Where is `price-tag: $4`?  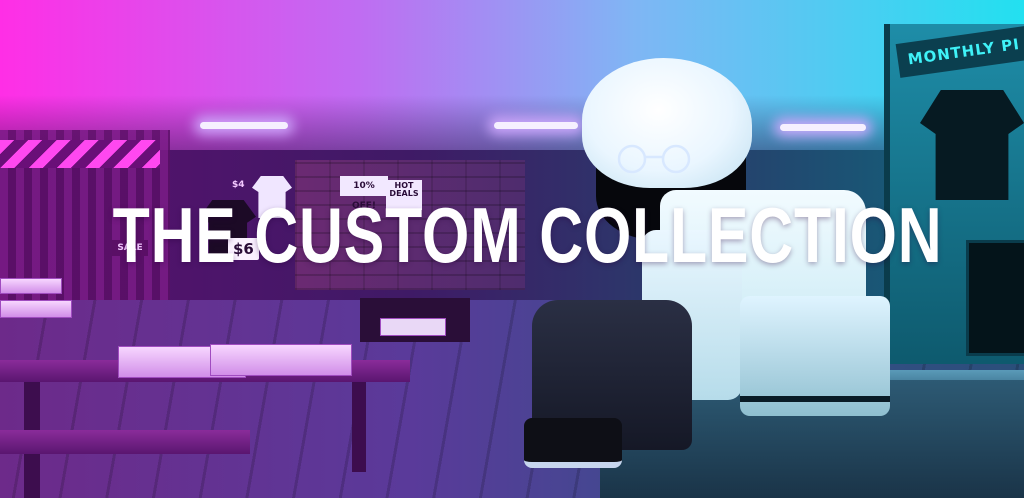 price-tag: $4 is located at coordinates (238, 185).